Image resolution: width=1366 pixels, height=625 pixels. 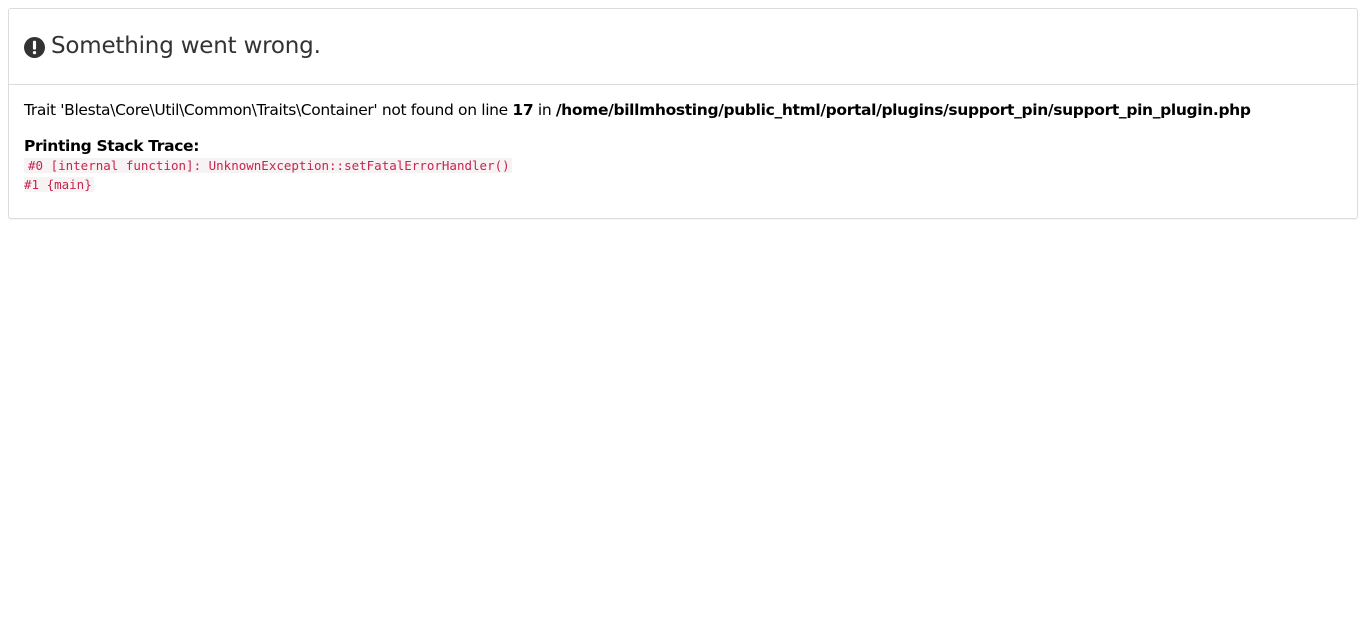 I want to click on panel-heading: Something went wrong., so click(x=683, y=47).